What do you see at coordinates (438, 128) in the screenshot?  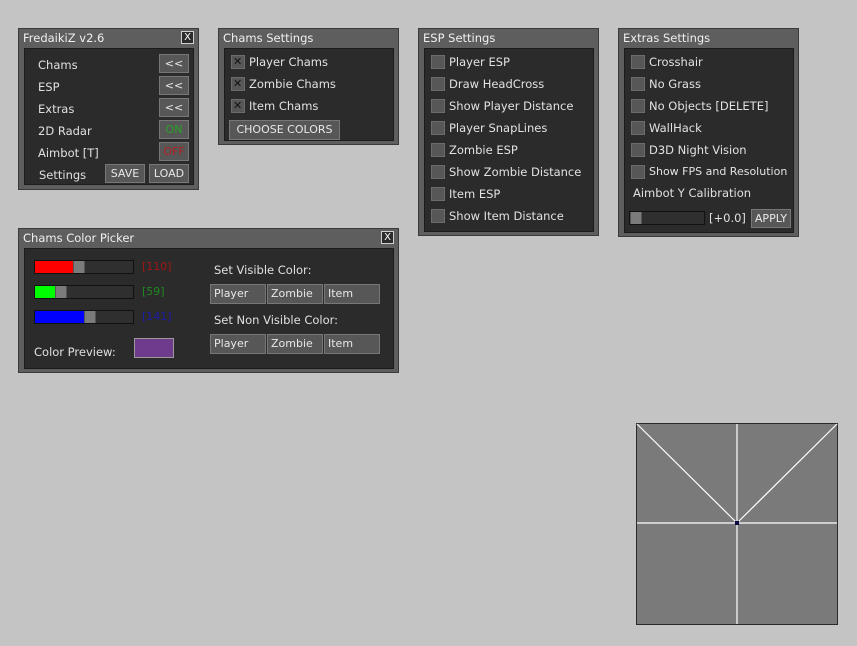 I see `player-snaplines-checkbox` at bounding box center [438, 128].